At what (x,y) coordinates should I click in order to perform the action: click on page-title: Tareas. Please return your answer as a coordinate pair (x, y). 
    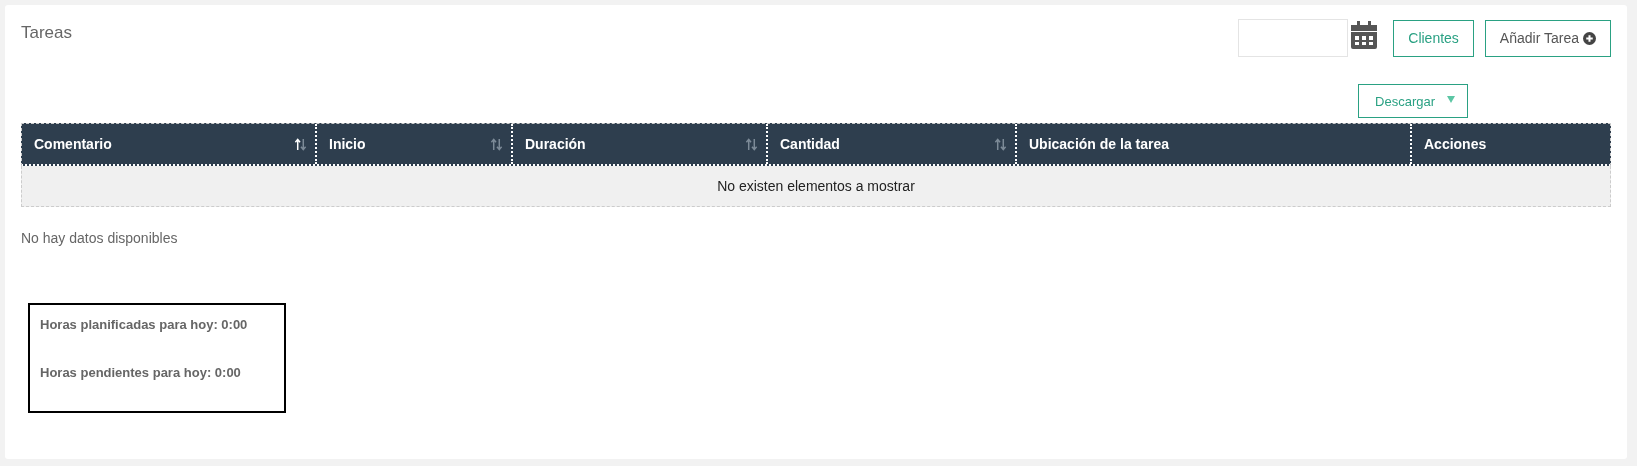
    Looking at the image, I should click on (47, 33).